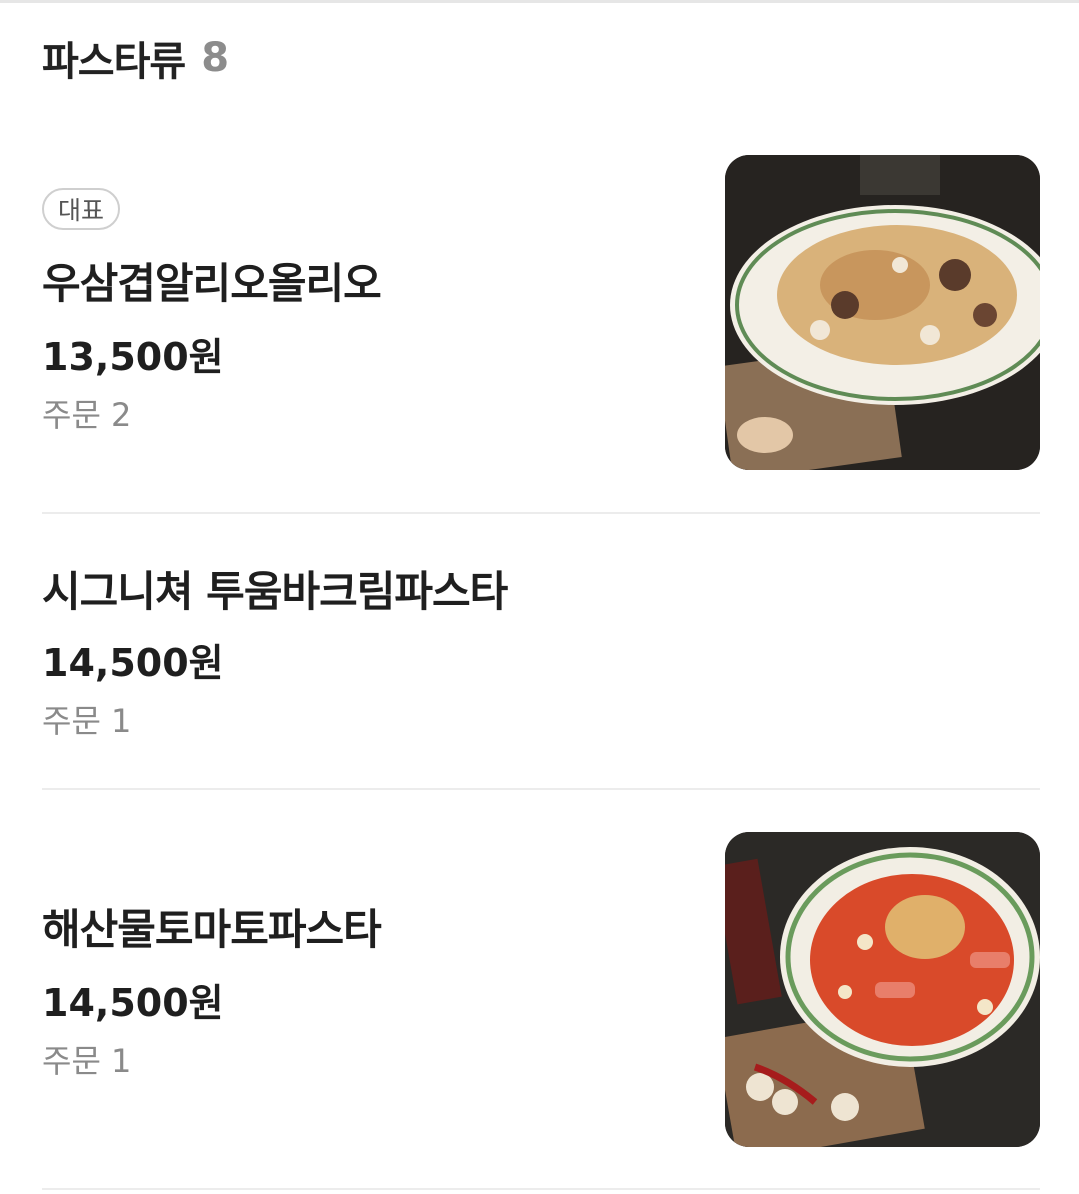 The width and height of the screenshot is (1079, 1194). Describe the element at coordinates (212, 929) in the screenshot. I see `menu-item-name: 해산물토마토파스타` at that location.